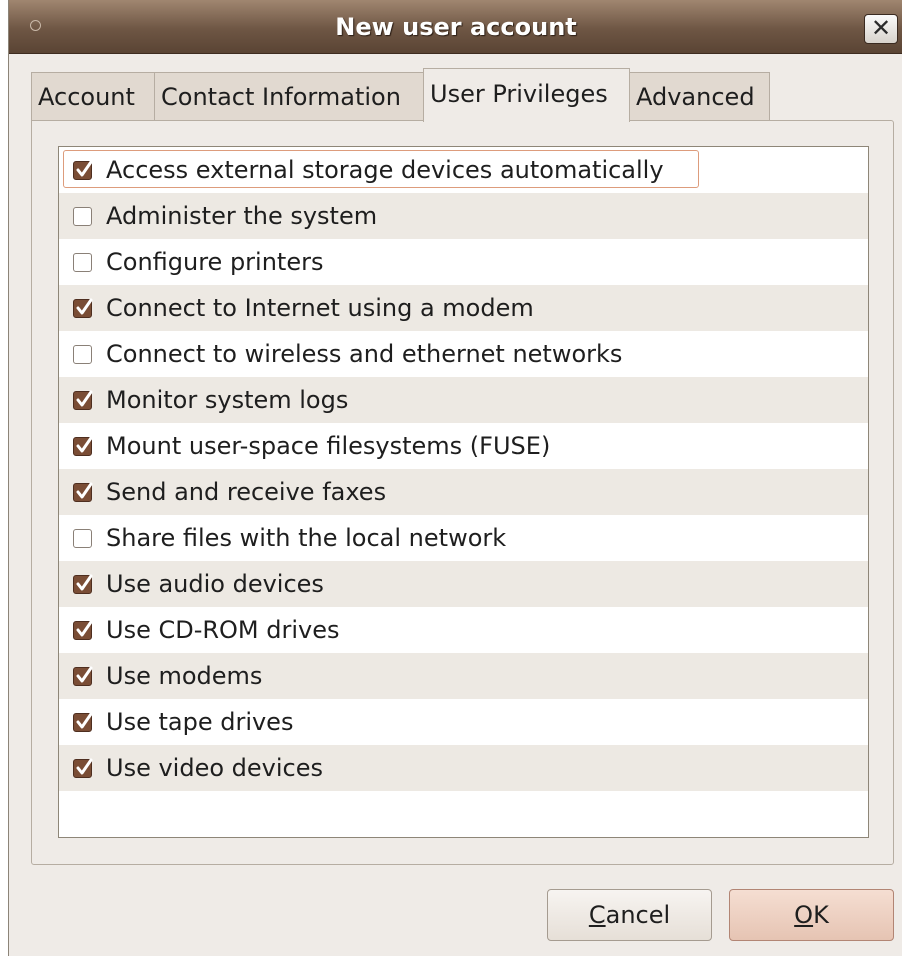 This screenshot has height=956, width=902. Describe the element at coordinates (227, 400) in the screenshot. I see `privilege-label: Monitor system logs` at that location.